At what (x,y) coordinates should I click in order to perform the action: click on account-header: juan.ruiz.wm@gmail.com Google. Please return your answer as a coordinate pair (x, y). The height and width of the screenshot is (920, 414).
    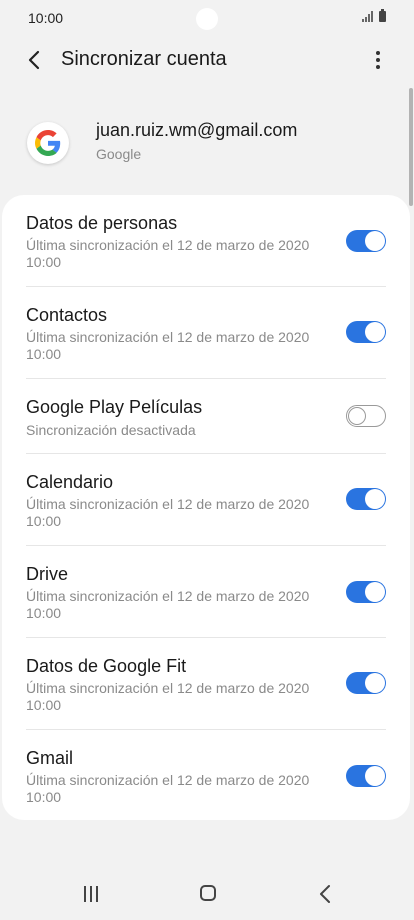
    Looking at the image, I should click on (207, 140).